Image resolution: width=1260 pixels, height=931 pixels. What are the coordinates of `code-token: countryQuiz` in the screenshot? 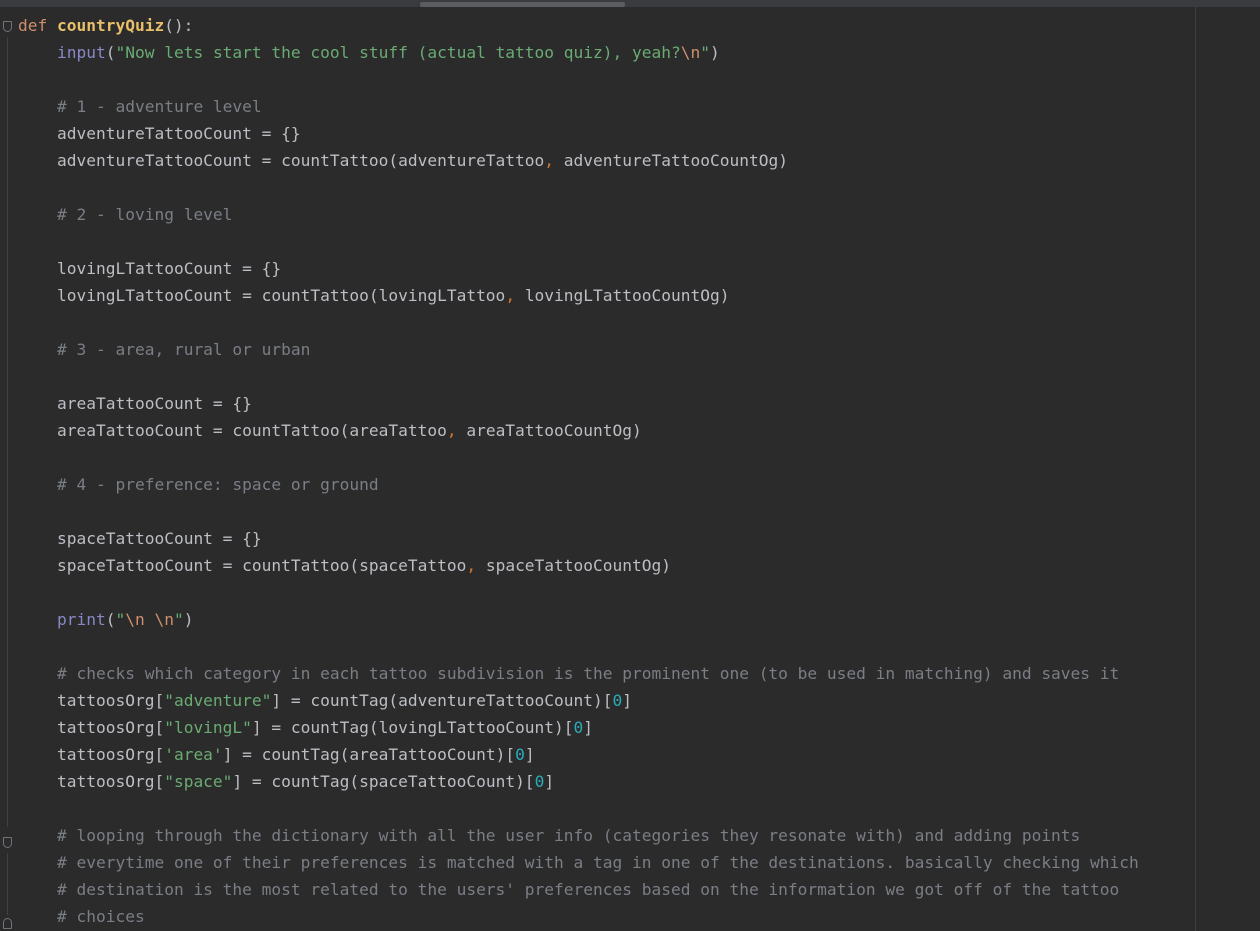 It's located at (110, 25).